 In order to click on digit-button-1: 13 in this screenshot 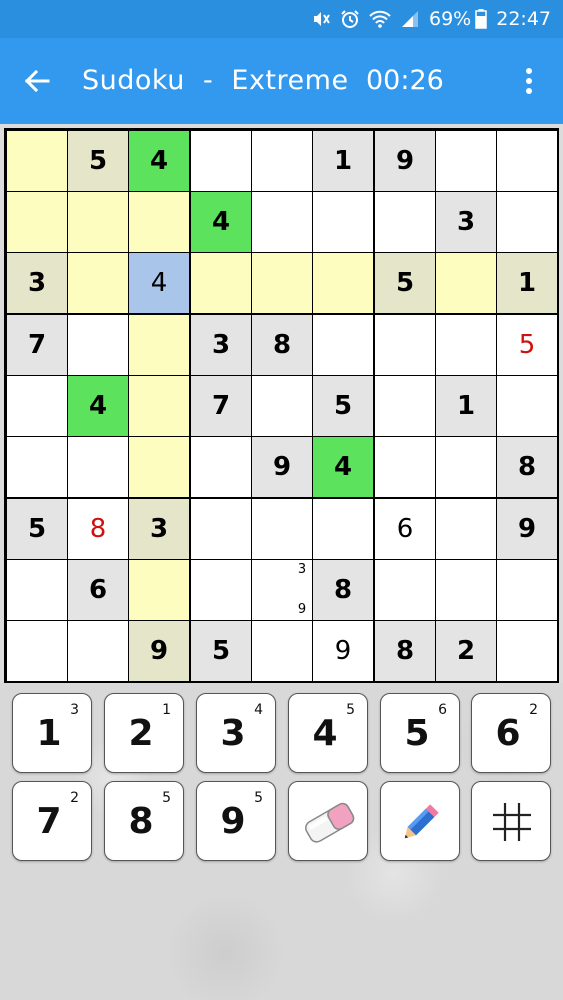, I will do `click(52, 733)`.